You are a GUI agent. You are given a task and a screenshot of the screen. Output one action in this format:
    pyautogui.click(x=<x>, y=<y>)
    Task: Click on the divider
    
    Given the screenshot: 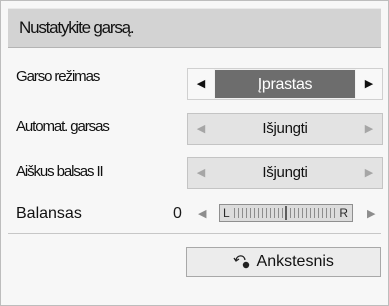 What is the action you would take?
    pyautogui.click(x=194, y=233)
    